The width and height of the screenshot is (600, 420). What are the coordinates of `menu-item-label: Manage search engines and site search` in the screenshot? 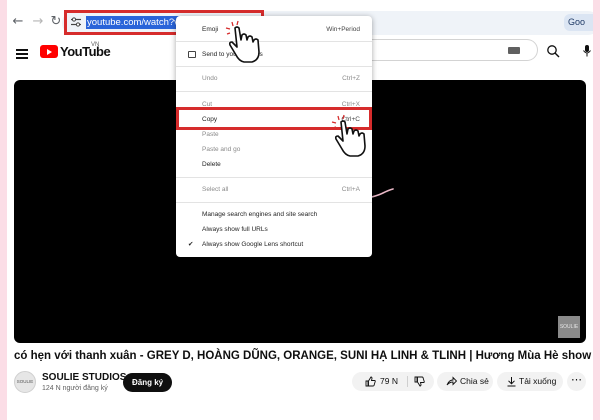 It's located at (260, 214).